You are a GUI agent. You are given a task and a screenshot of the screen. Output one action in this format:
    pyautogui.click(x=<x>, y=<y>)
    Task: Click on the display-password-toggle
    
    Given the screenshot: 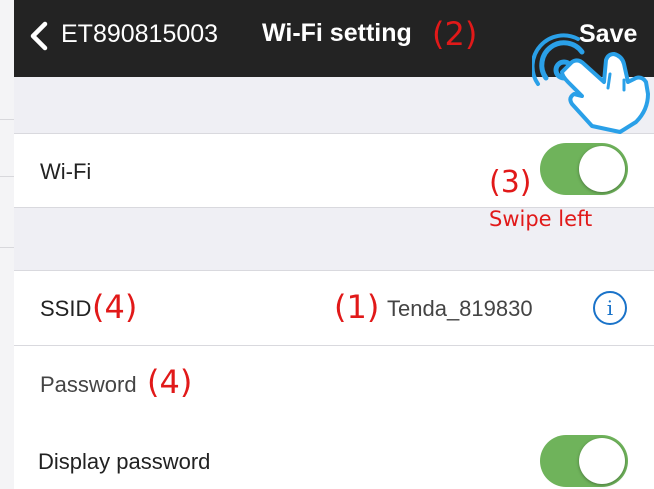 What is the action you would take?
    pyautogui.click(x=584, y=461)
    